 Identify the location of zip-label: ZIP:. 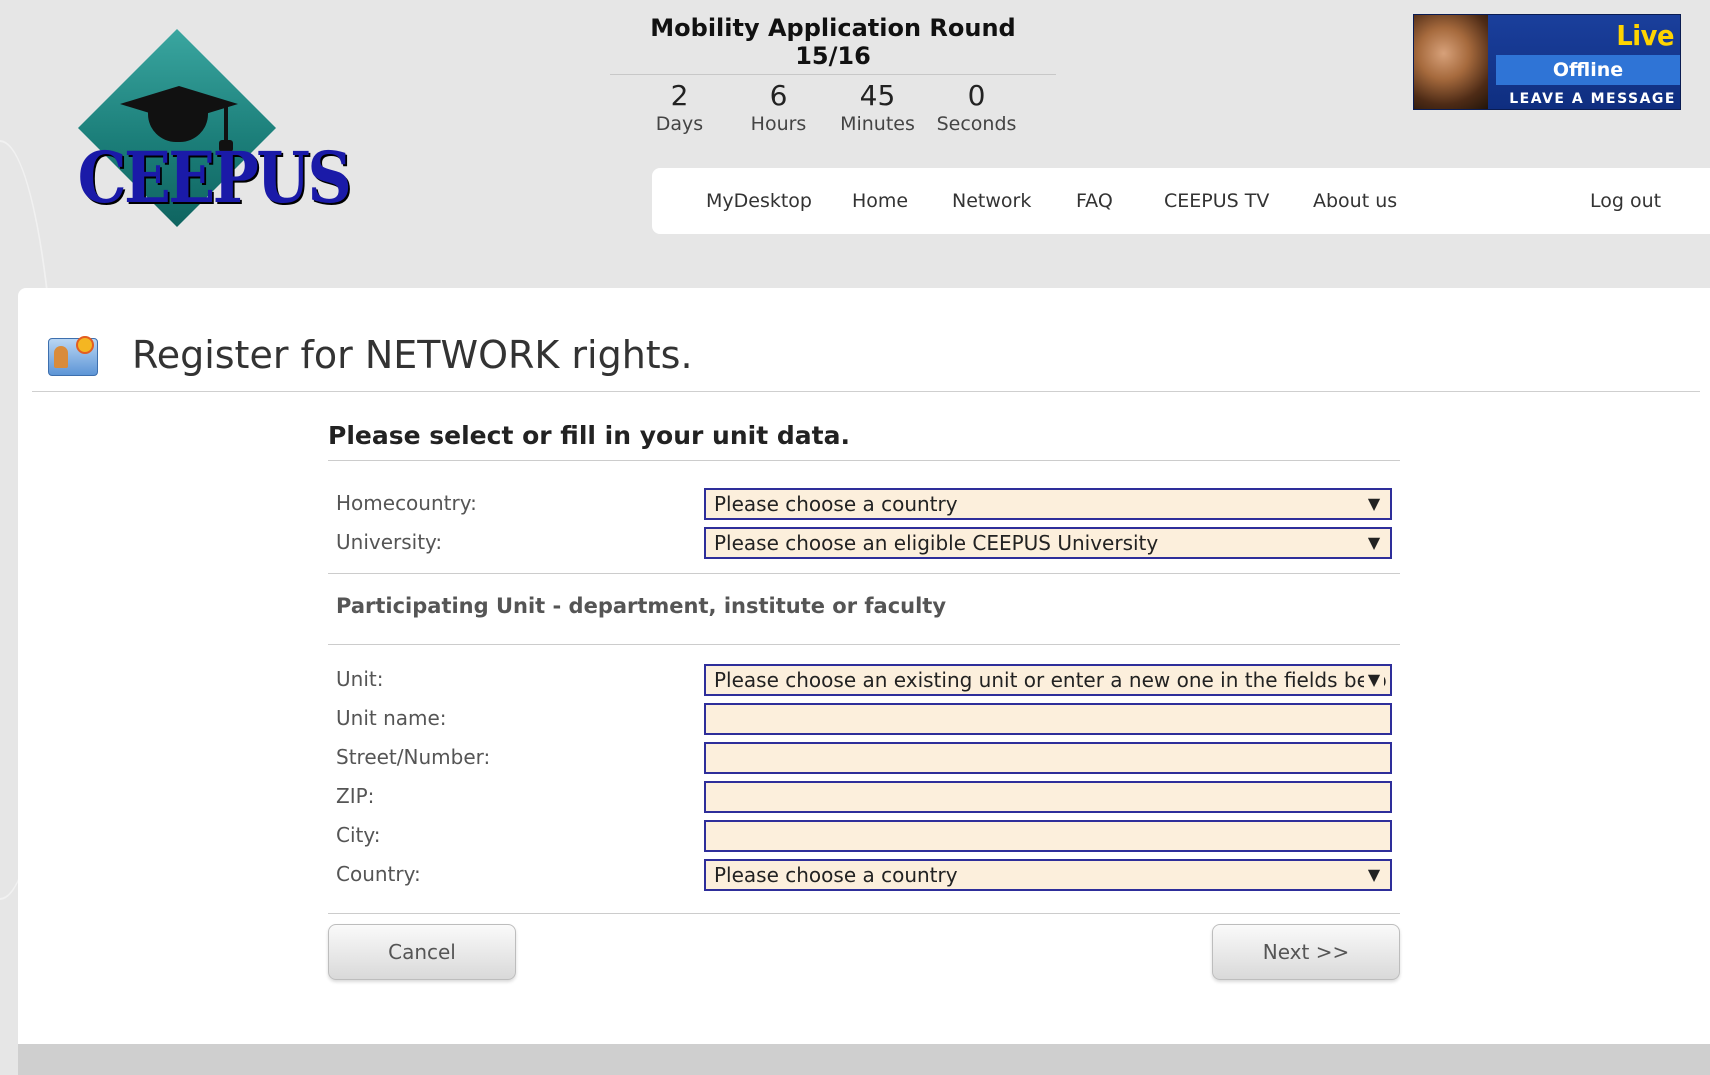
(355, 796).